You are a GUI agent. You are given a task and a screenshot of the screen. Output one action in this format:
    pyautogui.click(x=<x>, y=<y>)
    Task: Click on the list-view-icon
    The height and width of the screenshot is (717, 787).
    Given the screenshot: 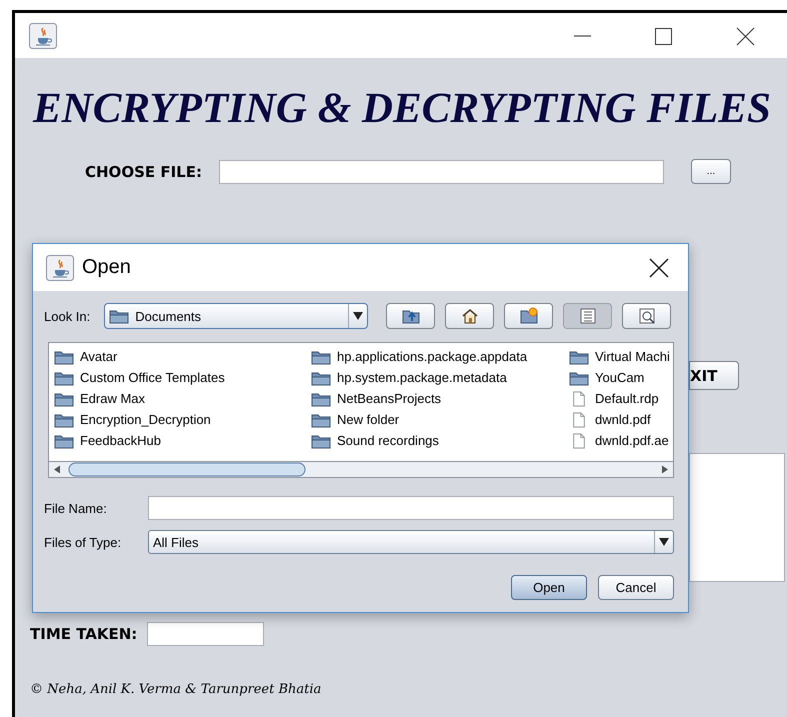 What is the action you would take?
    pyautogui.click(x=588, y=316)
    